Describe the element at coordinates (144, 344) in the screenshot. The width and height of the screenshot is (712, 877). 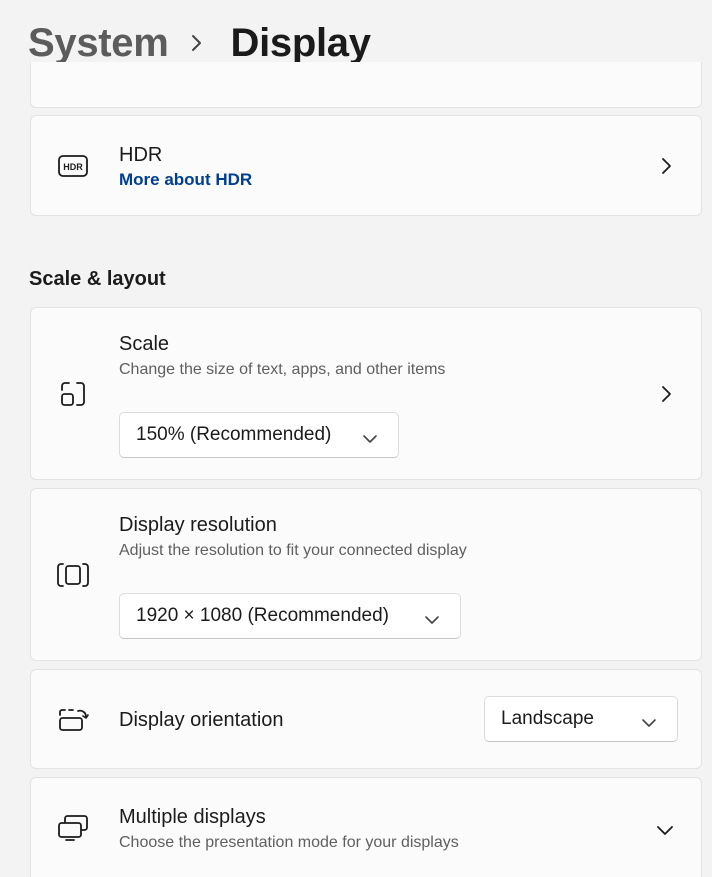
I see `scale-title: Scale` at that location.